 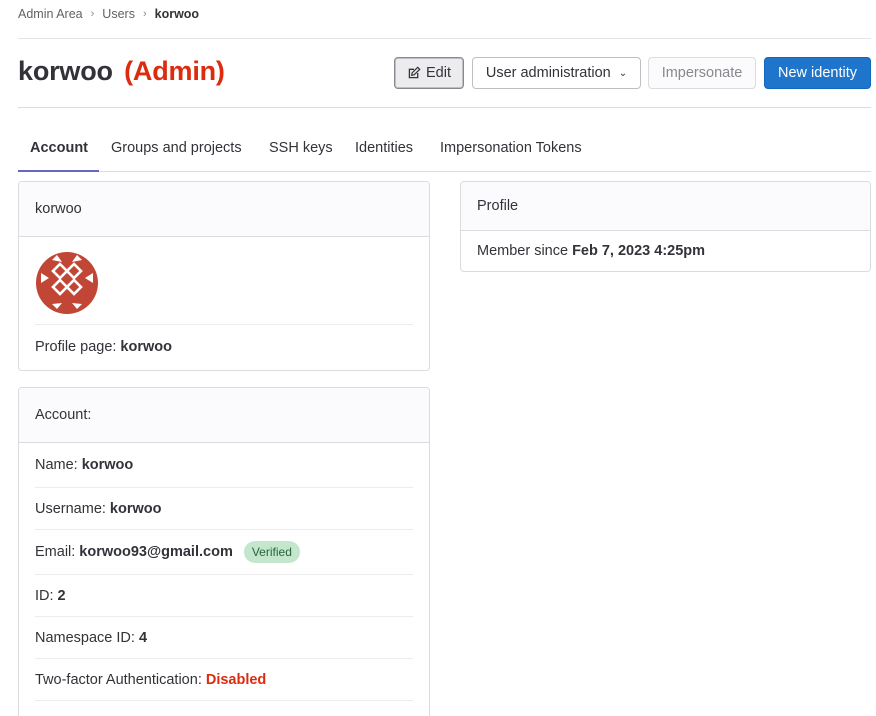 I want to click on tabs-border, so click(x=444, y=171).